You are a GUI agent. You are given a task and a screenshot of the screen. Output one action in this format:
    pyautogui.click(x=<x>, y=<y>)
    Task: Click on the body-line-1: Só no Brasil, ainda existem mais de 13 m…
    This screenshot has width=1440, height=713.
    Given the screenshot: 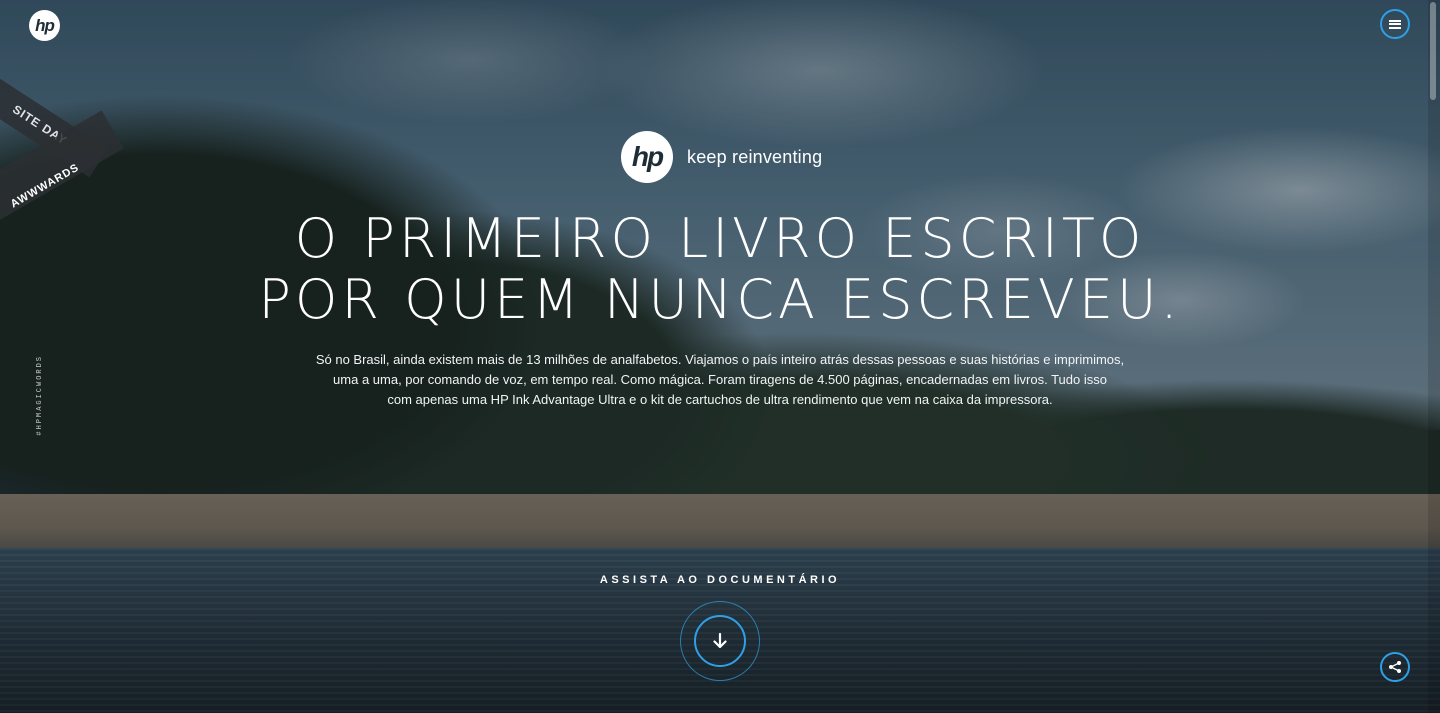 What is the action you would take?
    pyautogui.click(x=720, y=359)
    